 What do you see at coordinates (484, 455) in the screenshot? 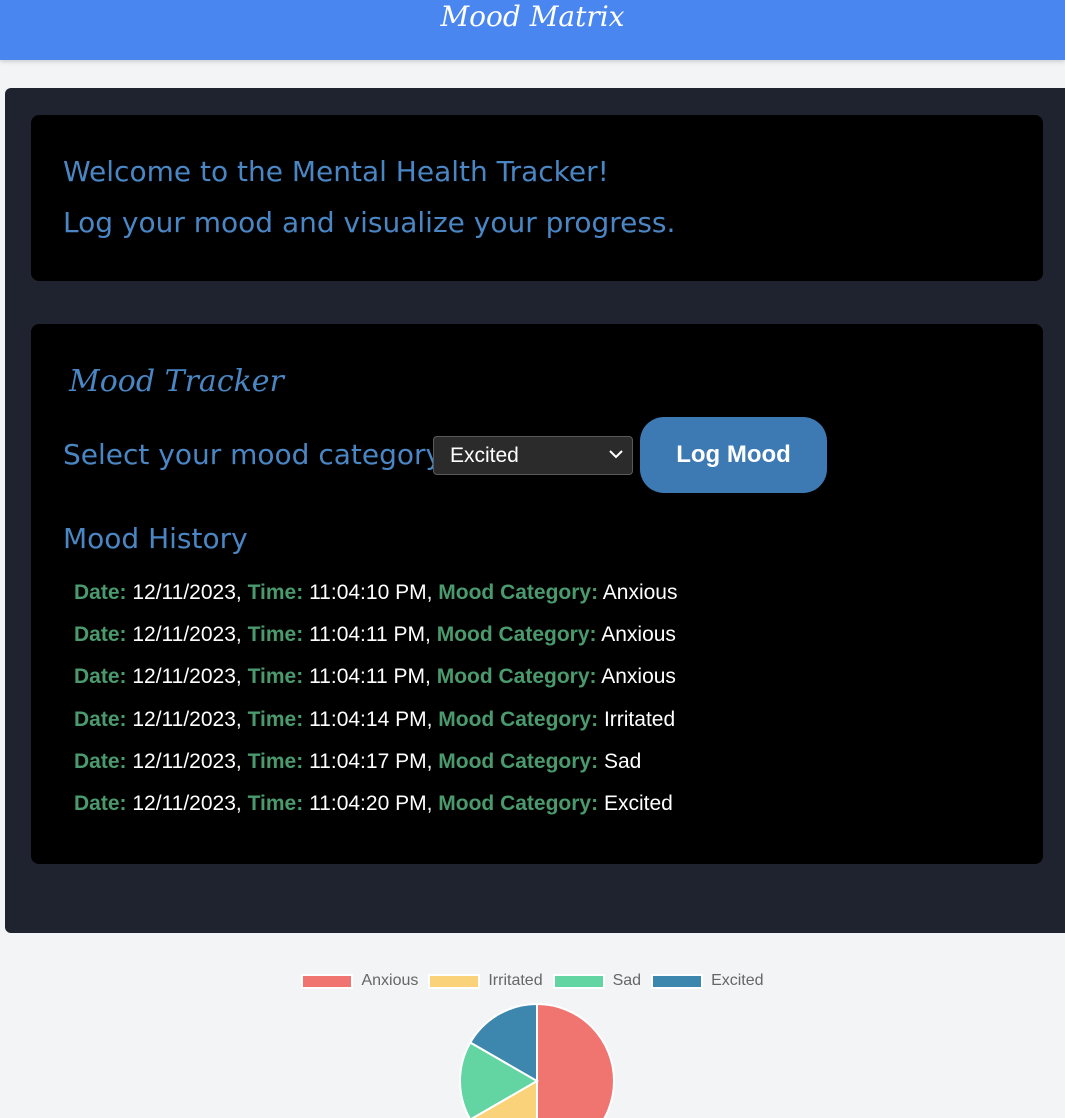
I see `mood-select-value: Excited` at bounding box center [484, 455].